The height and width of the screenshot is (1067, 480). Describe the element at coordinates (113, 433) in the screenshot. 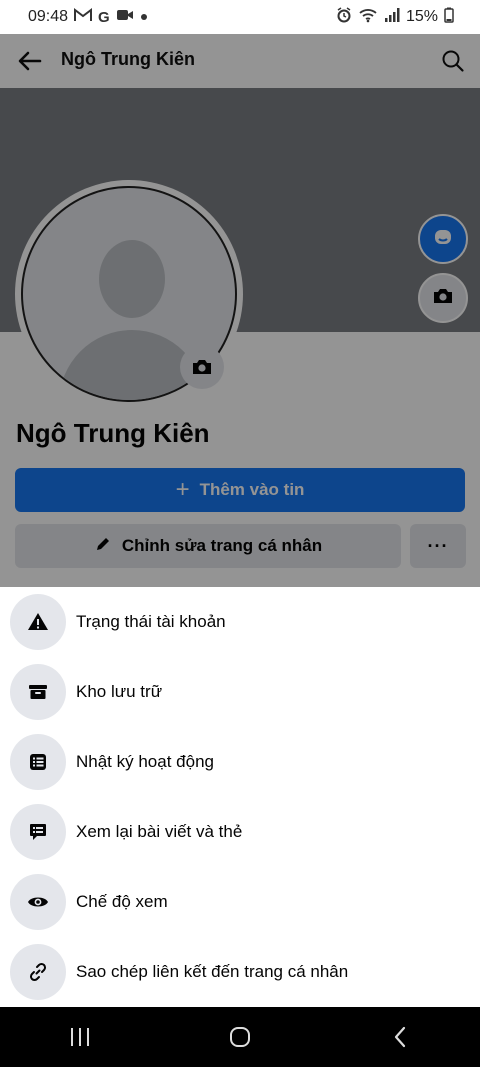

I see `profile-name: Ngô Trung Kiên` at that location.